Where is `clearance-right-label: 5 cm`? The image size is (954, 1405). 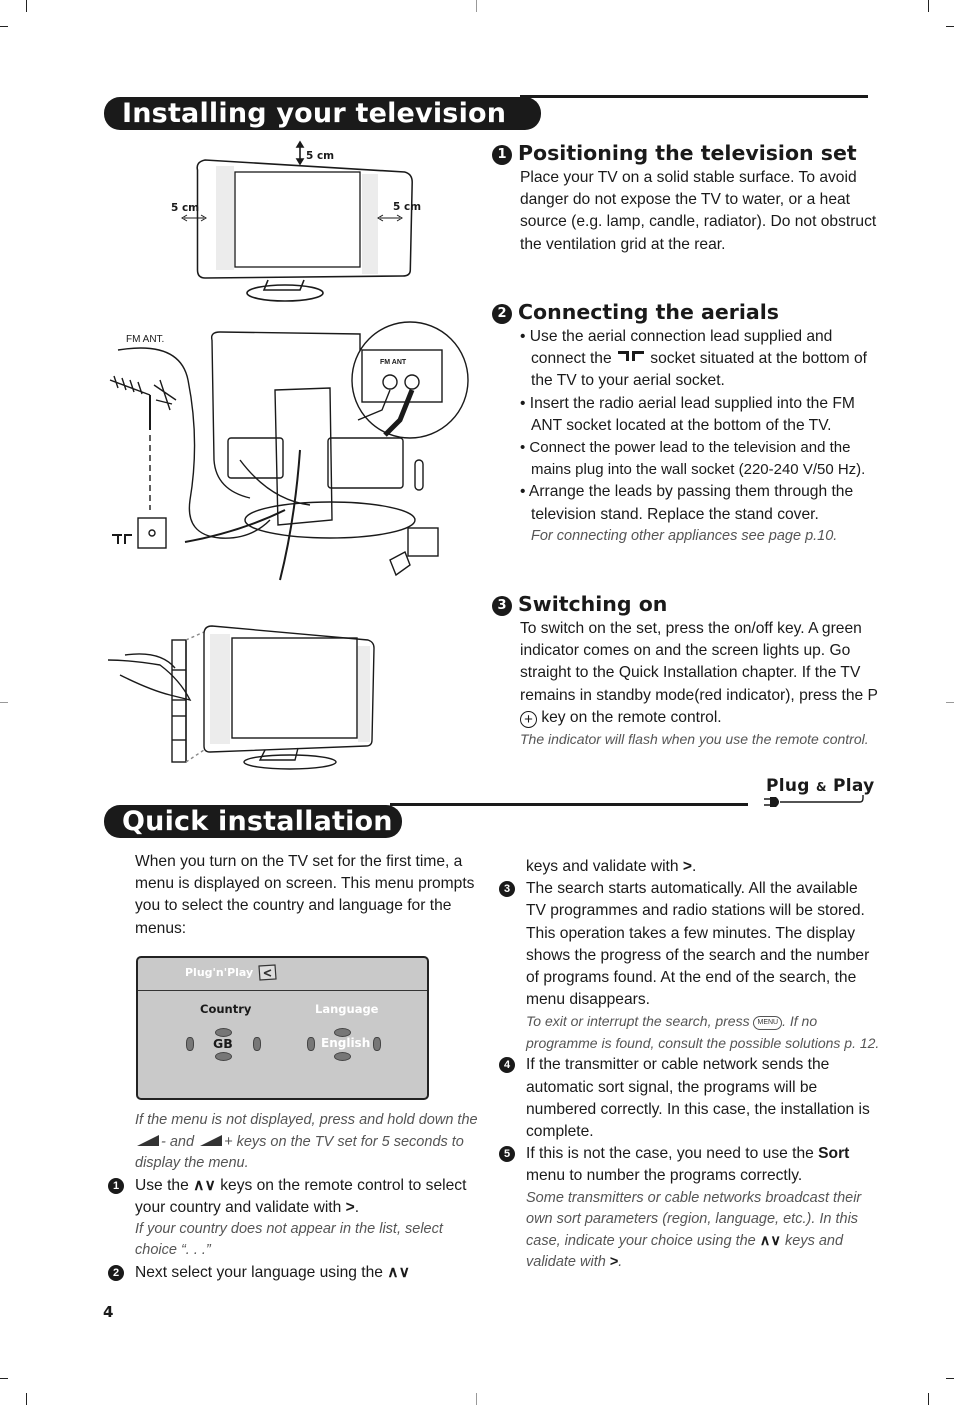
clearance-right-label: 5 cm is located at coordinates (407, 207).